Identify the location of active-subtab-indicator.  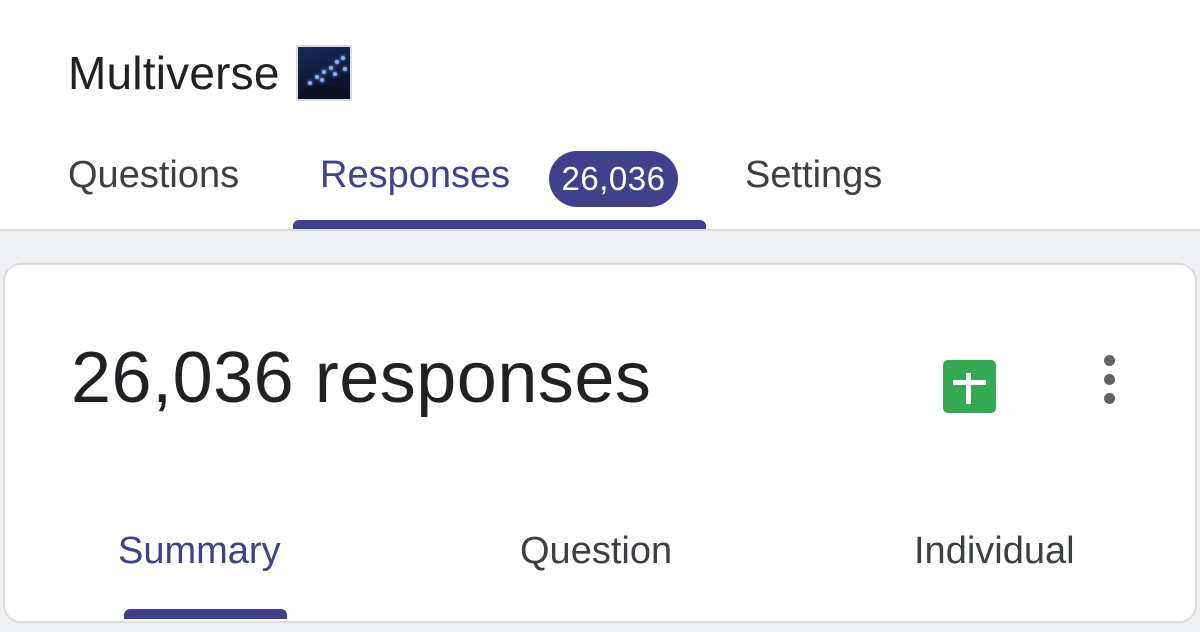
(205, 614).